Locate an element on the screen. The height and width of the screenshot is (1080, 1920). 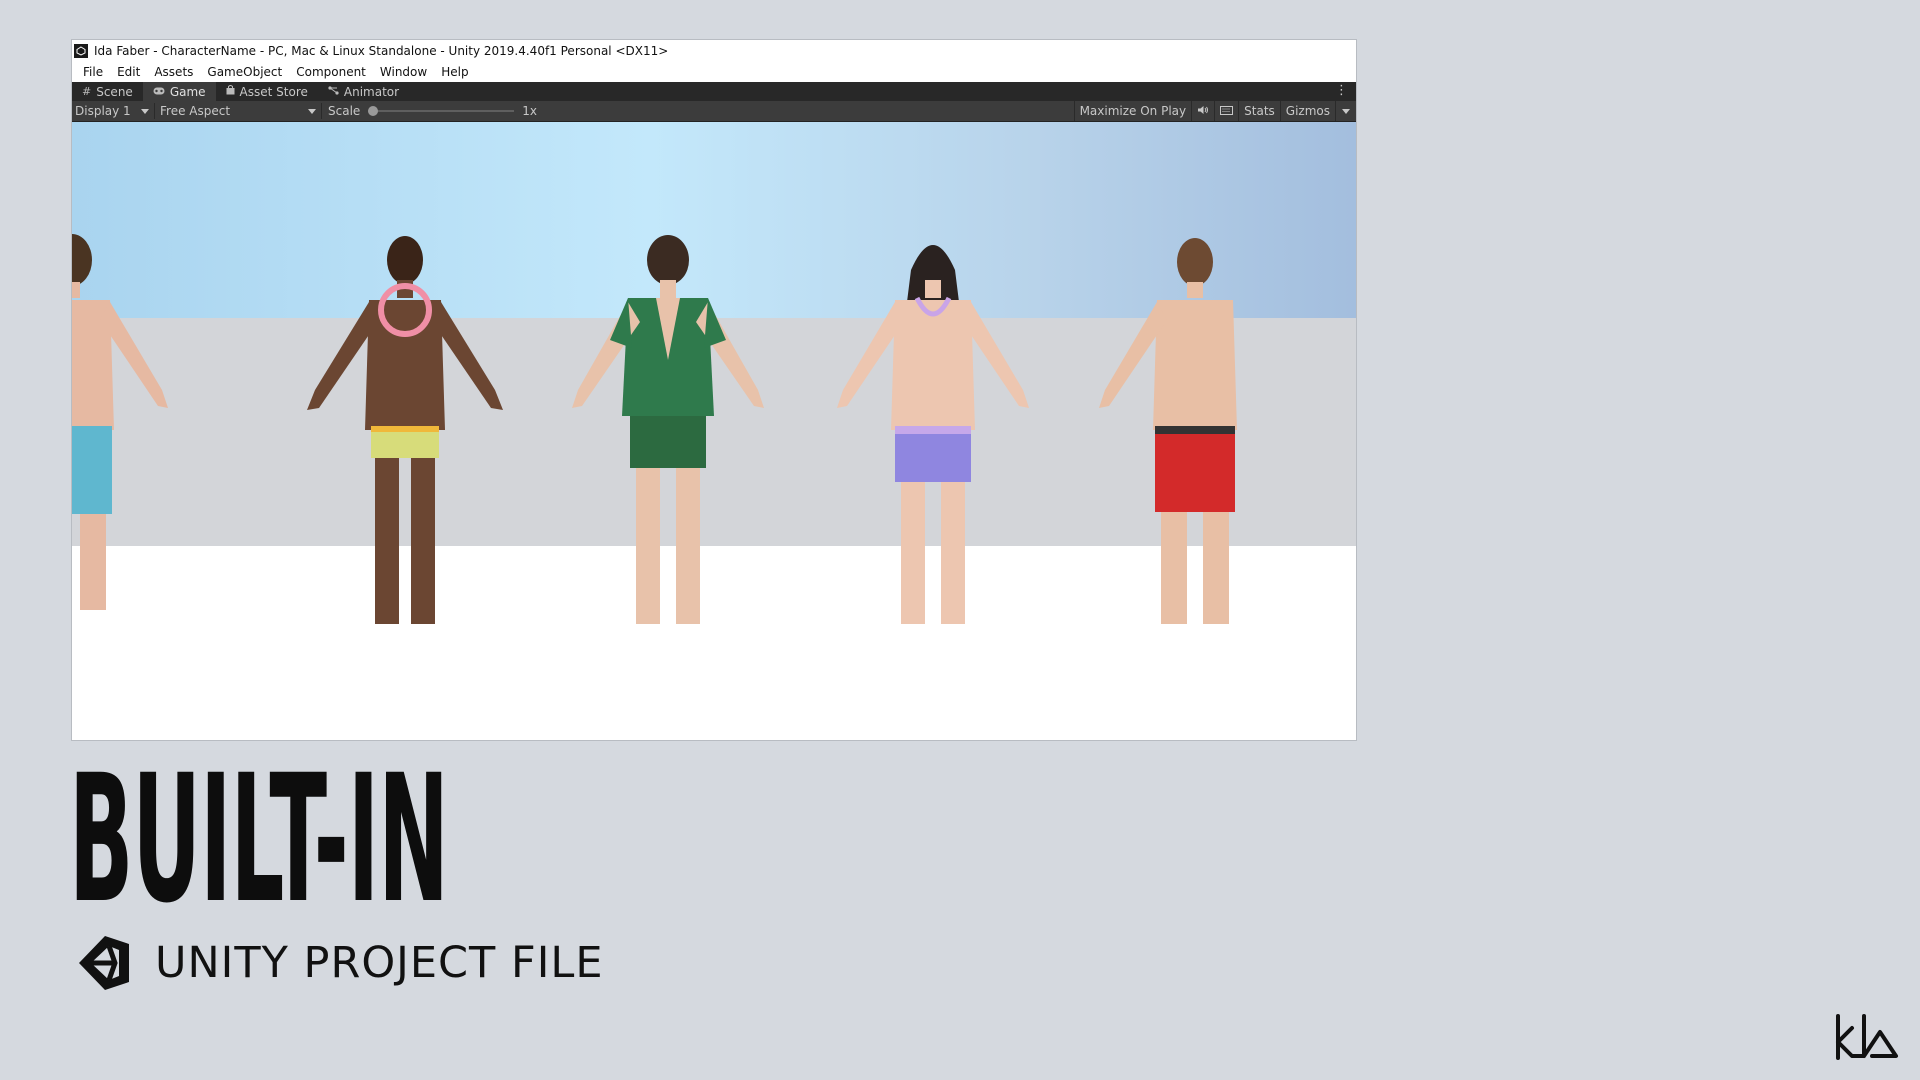
tab-animator: Animator is located at coordinates (363, 91).